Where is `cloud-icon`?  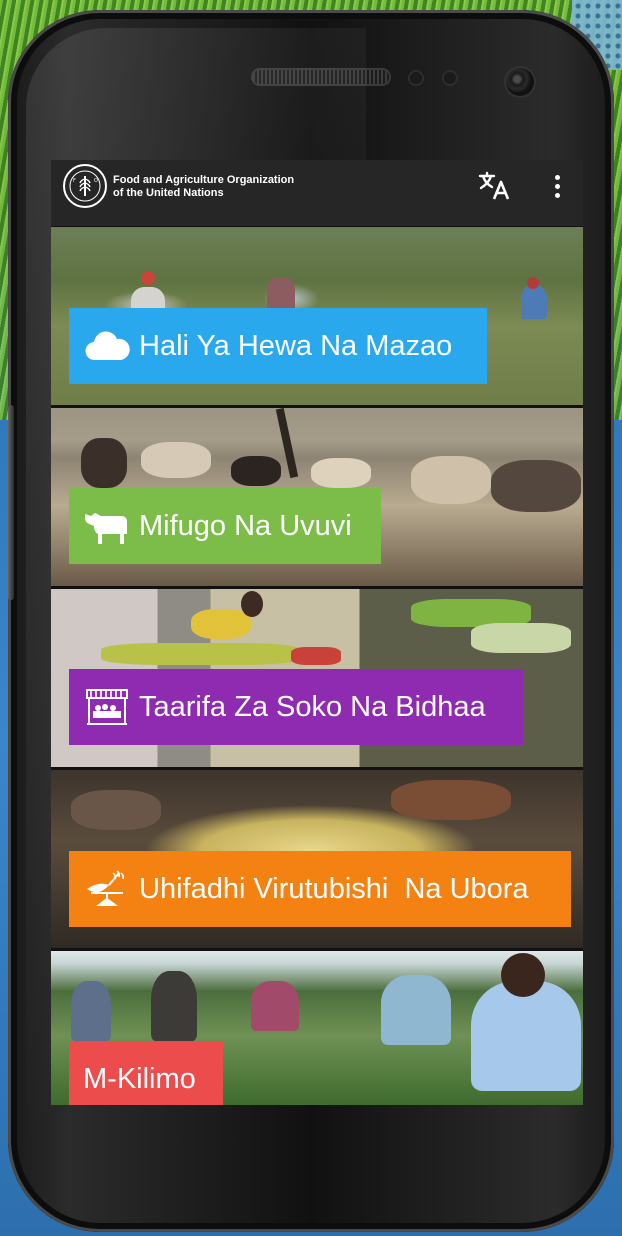
cloud-icon is located at coordinates (107, 346).